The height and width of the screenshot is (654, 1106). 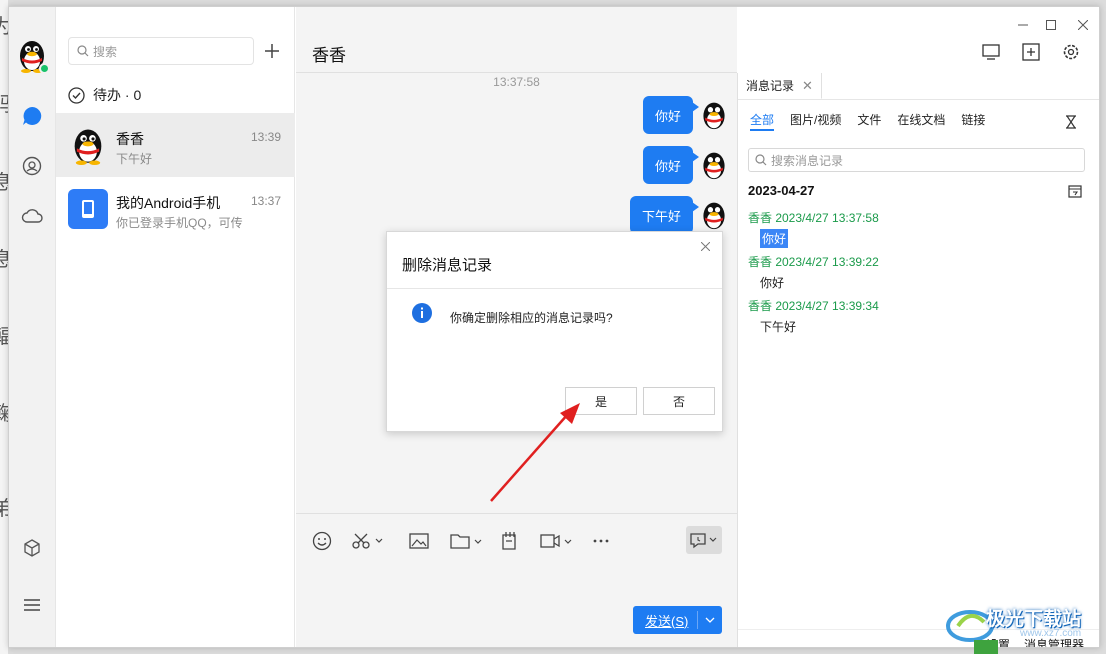 What do you see at coordinates (869, 121) in the screenshot?
I see `filter-files: 文件` at bounding box center [869, 121].